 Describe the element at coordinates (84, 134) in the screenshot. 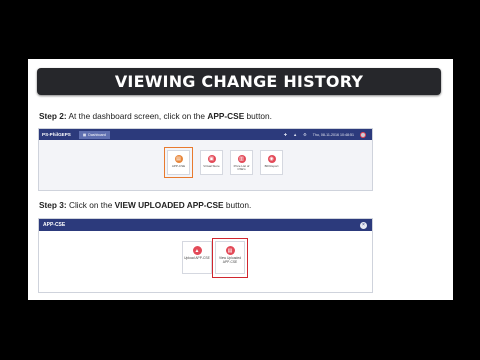

I see `grid-icon: ▦` at that location.